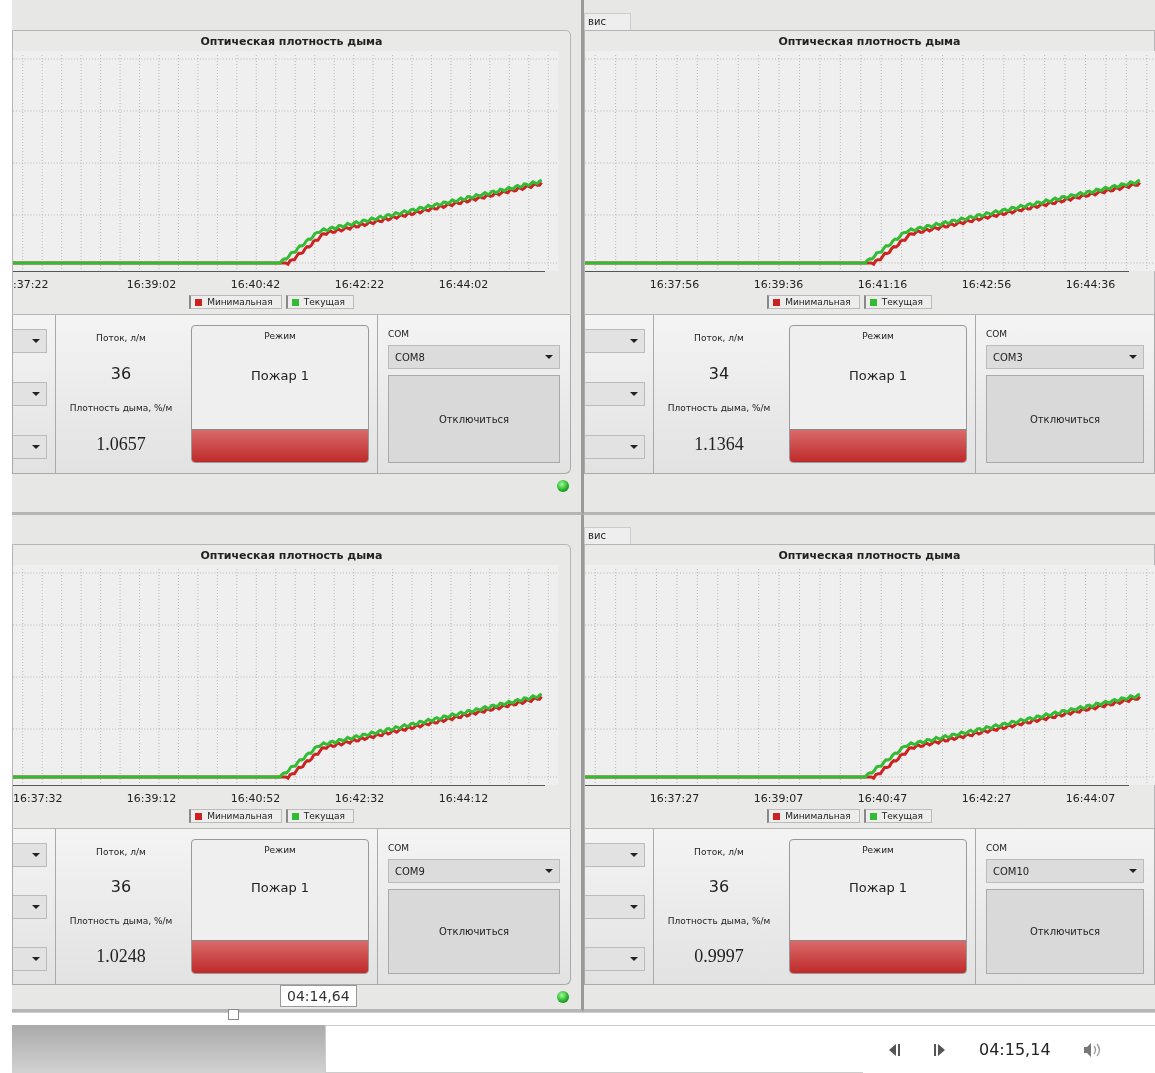  What do you see at coordinates (940, 1049) in the screenshot?
I see `step-forward-icon` at bounding box center [940, 1049].